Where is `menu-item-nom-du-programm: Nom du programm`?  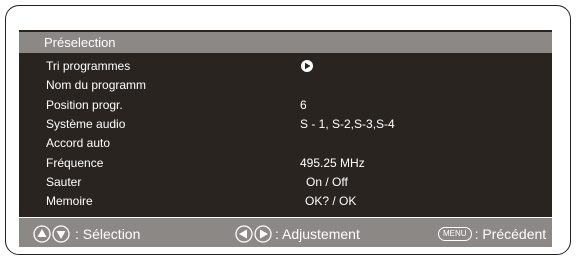
menu-item-nom-du-programm: Nom du programm is located at coordinates (96, 85).